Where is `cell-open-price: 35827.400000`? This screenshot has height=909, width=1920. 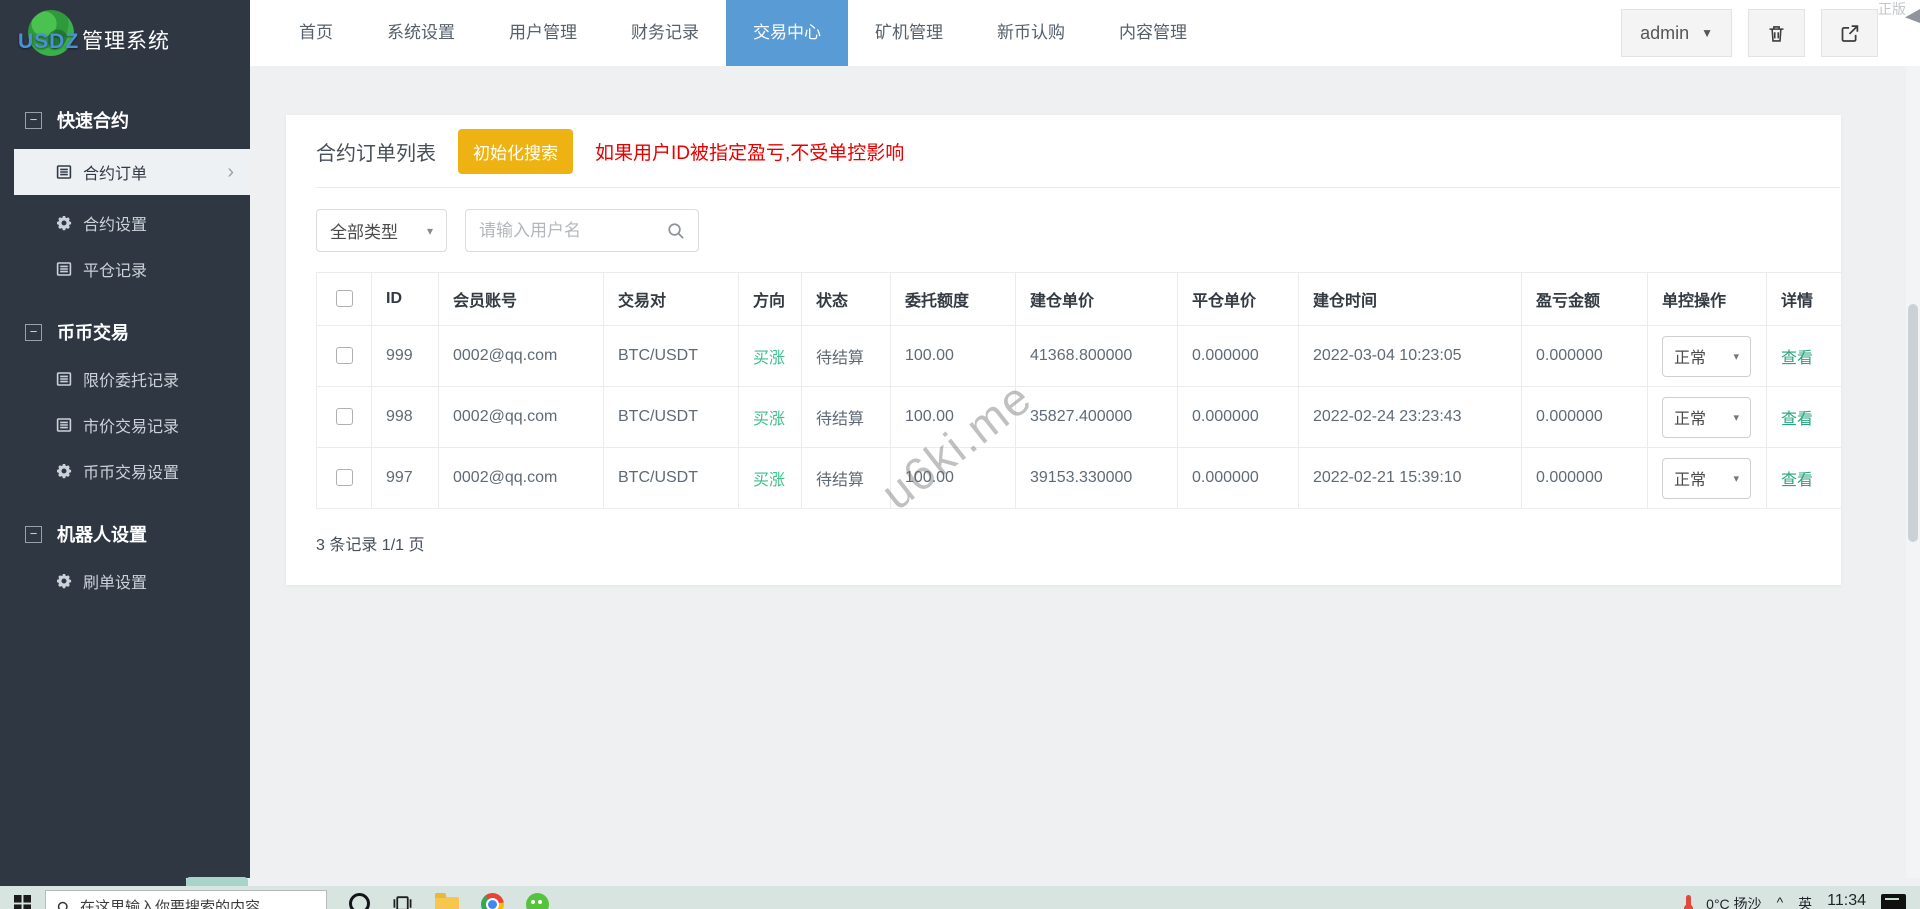 cell-open-price: 35827.400000 is located at coordinates (1096, 417).